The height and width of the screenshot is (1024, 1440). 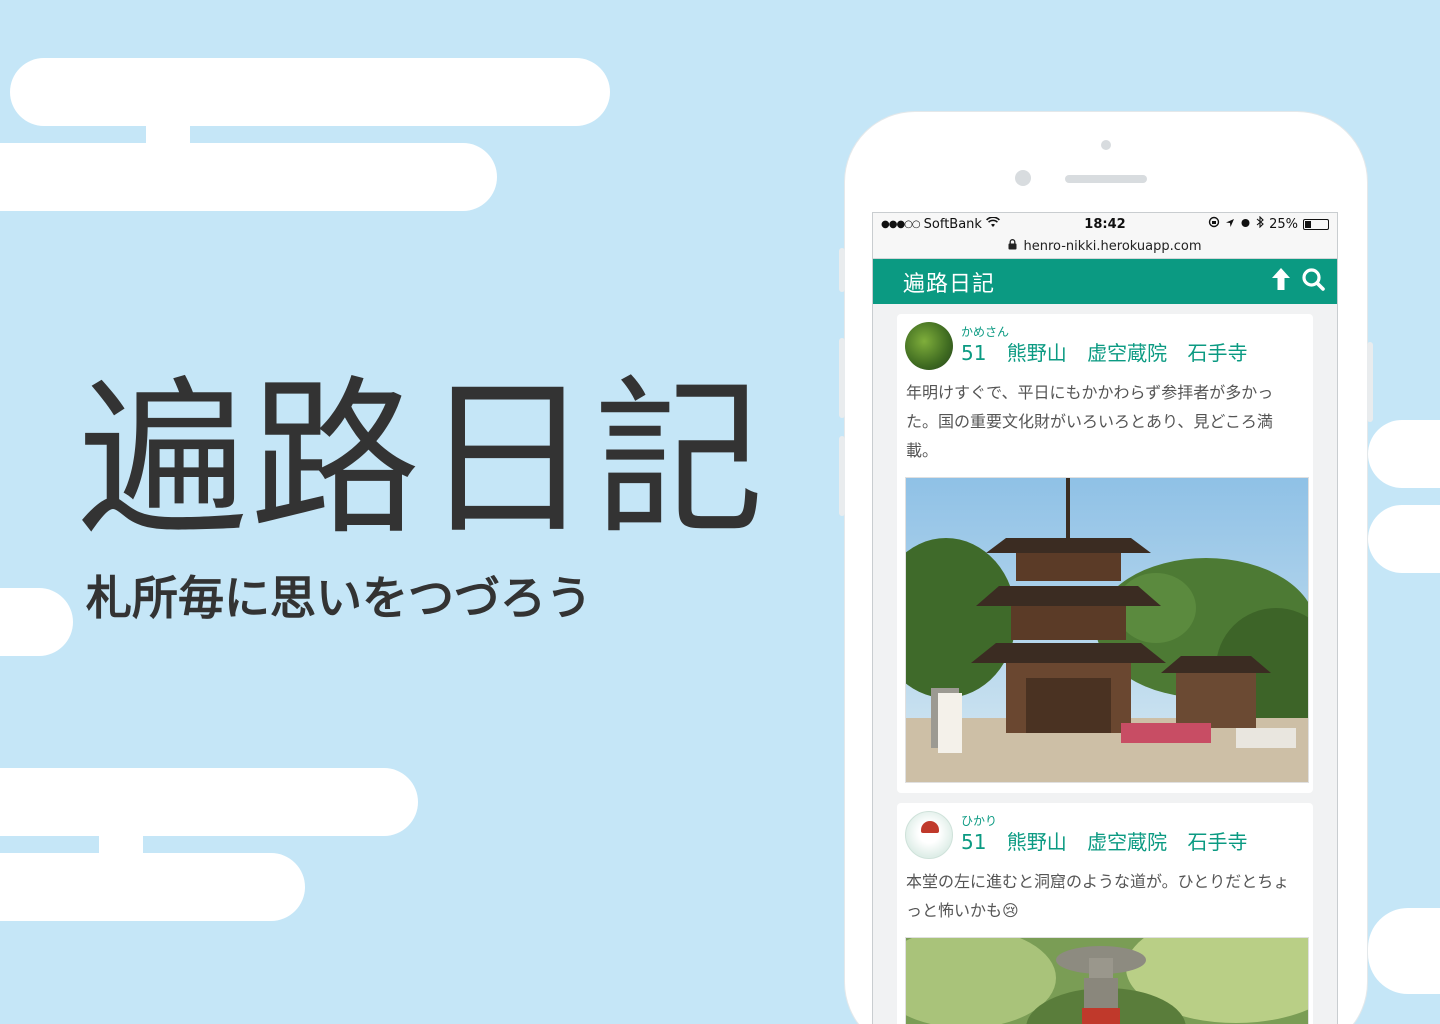 What do you see at coordinates (1316, 224) in the screenshot?
I see `battery-icon` at bounding box center [1316, 224].